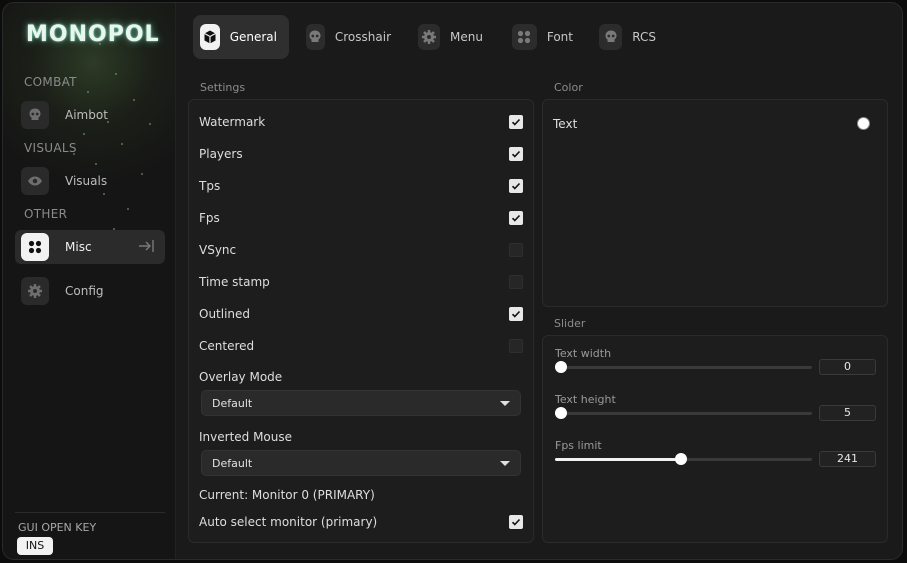  I want to click on tab-crosshair: Crosshair, so click(351, 37).